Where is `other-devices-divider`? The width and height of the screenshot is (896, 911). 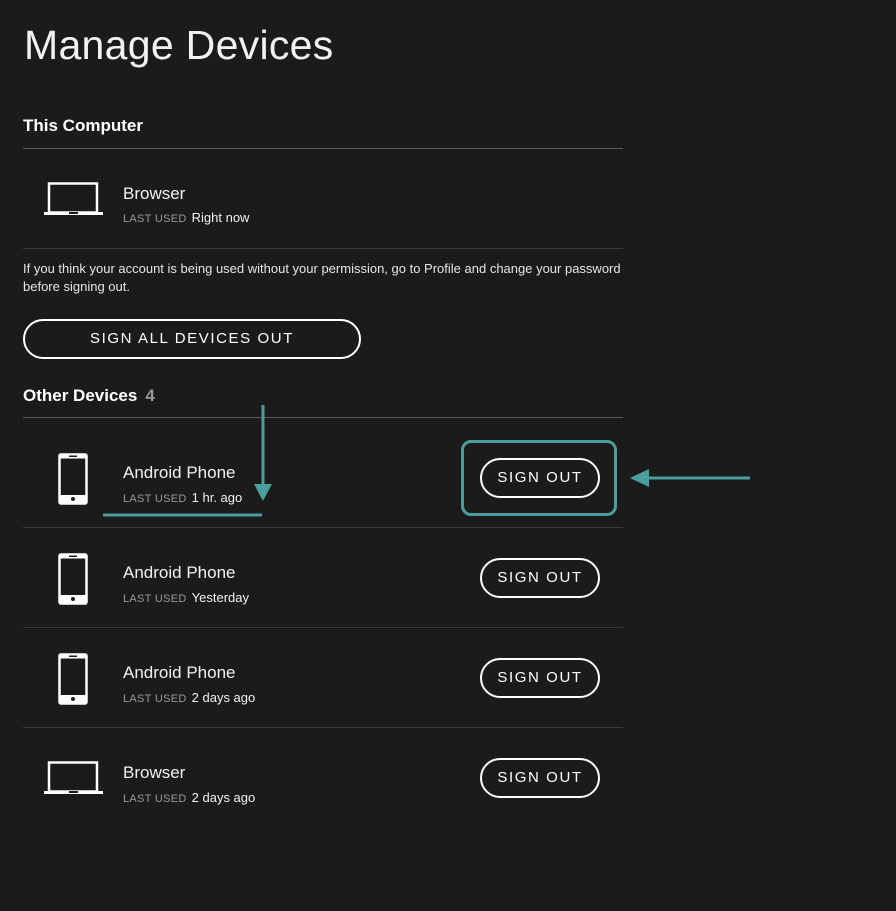 other-devices-divider is located at coordinates (323, 417).